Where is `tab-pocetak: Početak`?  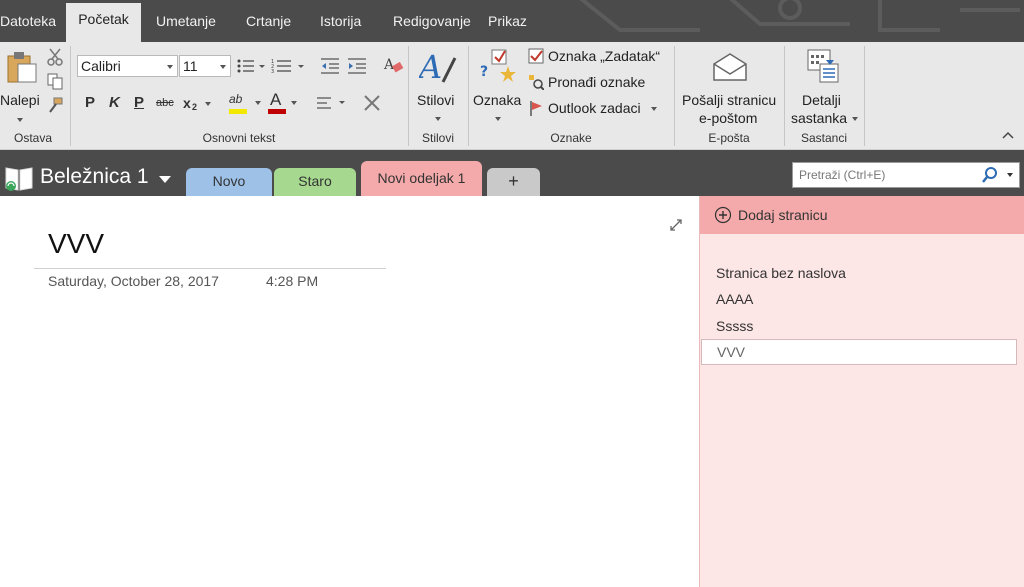 tab-pocetak: Početak is located at coordinates (103, 22).